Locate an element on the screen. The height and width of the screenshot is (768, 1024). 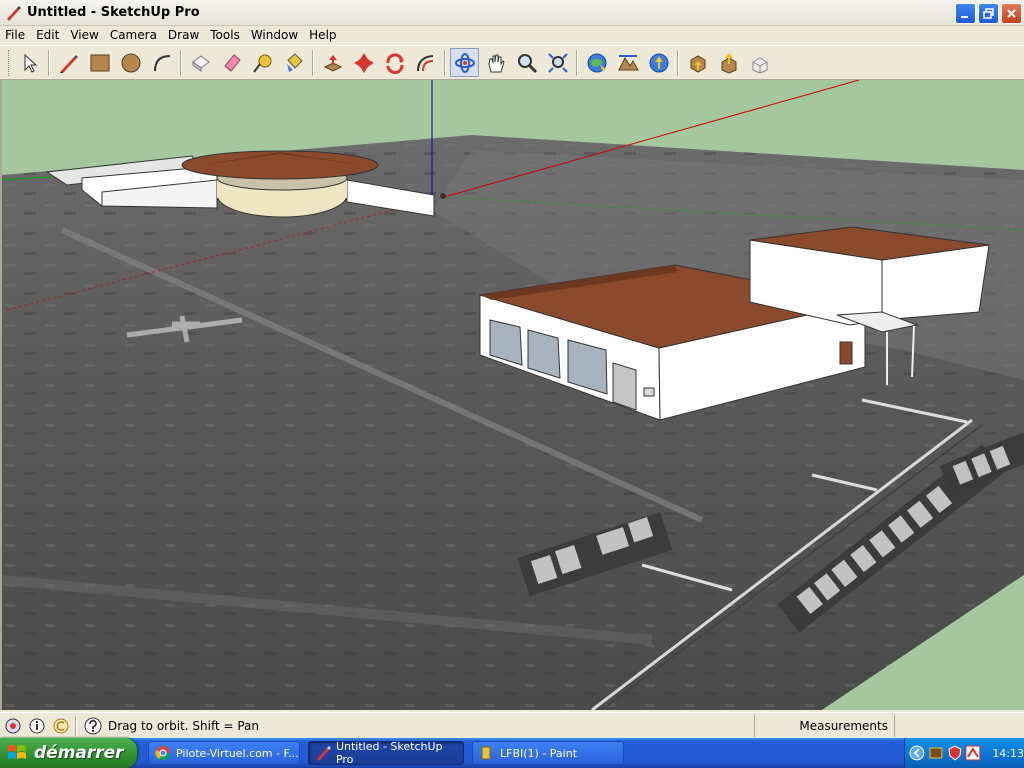
paint-eraser-tool-button is located at coordinates (231, 62).